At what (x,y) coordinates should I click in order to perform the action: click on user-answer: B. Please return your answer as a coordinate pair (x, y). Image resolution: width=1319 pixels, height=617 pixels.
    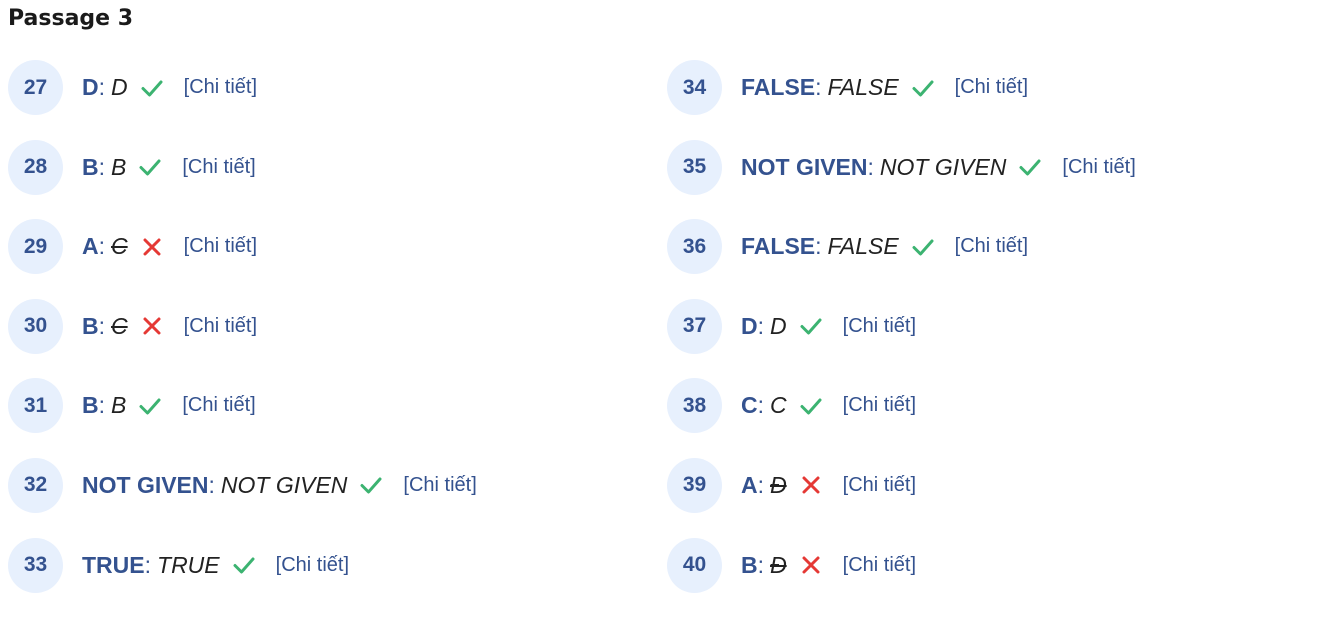
    Looking at the image, I should click on (119, 405).